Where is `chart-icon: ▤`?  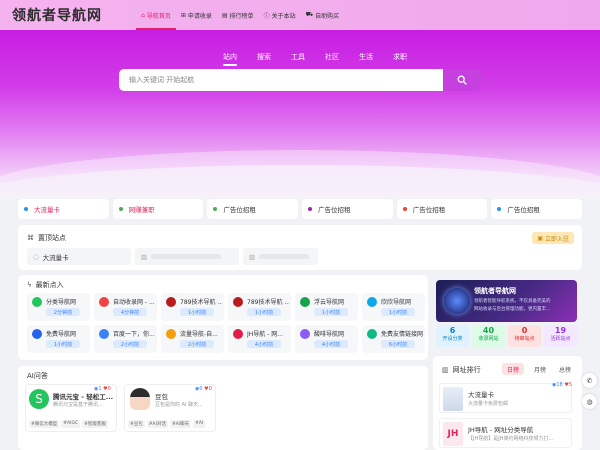
chart-icon: ▤ is located at coordinates (224, 15).